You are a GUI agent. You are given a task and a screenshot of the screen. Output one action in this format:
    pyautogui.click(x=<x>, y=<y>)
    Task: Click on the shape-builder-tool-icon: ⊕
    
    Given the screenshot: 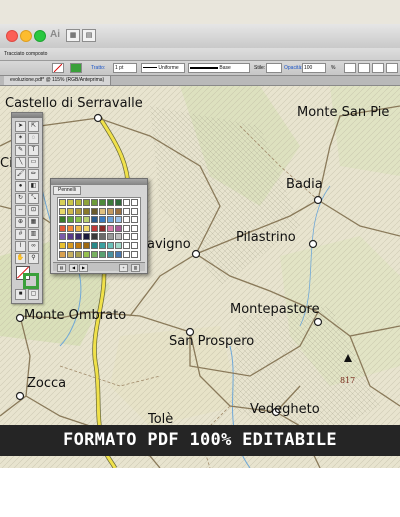 What is the action you would take?
    pyautogui.click(x=20, y=222)
    